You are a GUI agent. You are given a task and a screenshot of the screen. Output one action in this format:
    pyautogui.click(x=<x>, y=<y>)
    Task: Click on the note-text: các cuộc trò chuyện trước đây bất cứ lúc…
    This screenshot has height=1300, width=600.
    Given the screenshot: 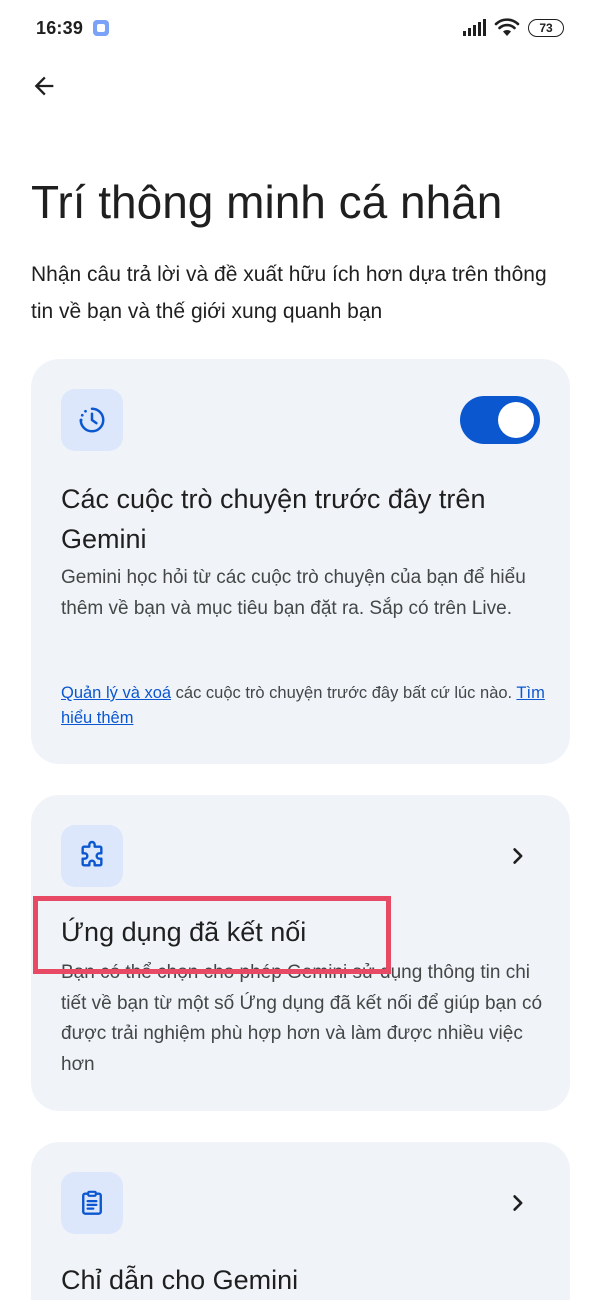 What is the action you would take?
    pyautogui.click(x=344, y=693)
    